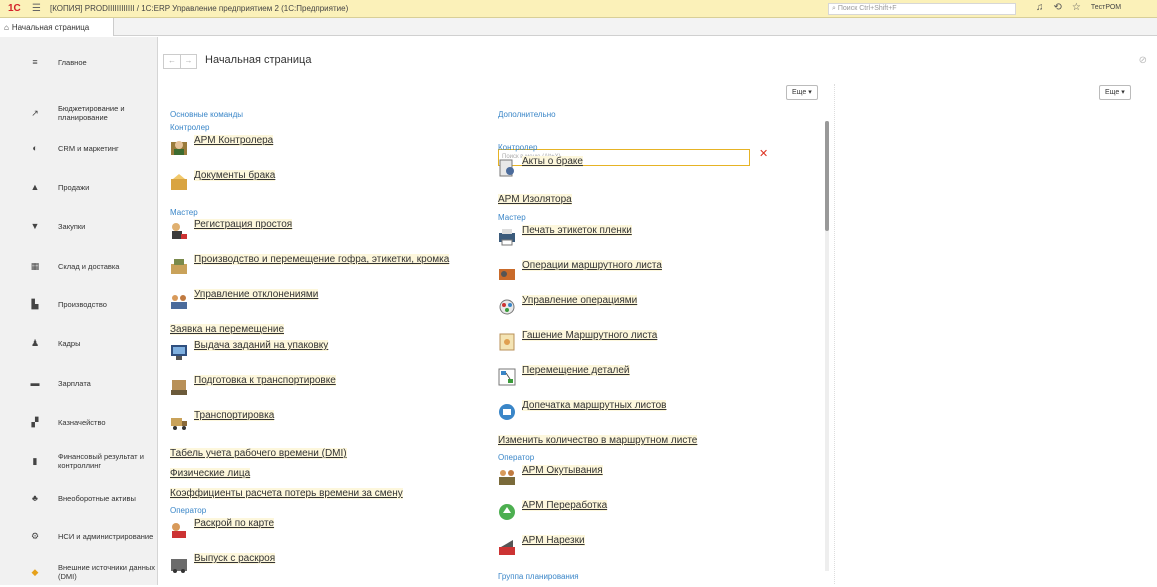 This screenshot has width=1157, height=587. Describe the element at coordinates (57, 27) in the screenshot. I see `tab-home: ⌂ Начальная страница` at that location.